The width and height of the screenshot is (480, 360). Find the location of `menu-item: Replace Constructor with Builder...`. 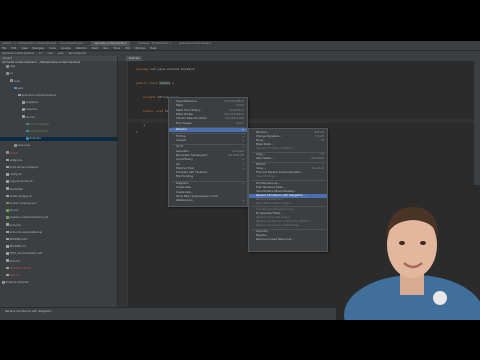

menu-item: Replace Constructor with Builder... is located at coordinates (288, 226).